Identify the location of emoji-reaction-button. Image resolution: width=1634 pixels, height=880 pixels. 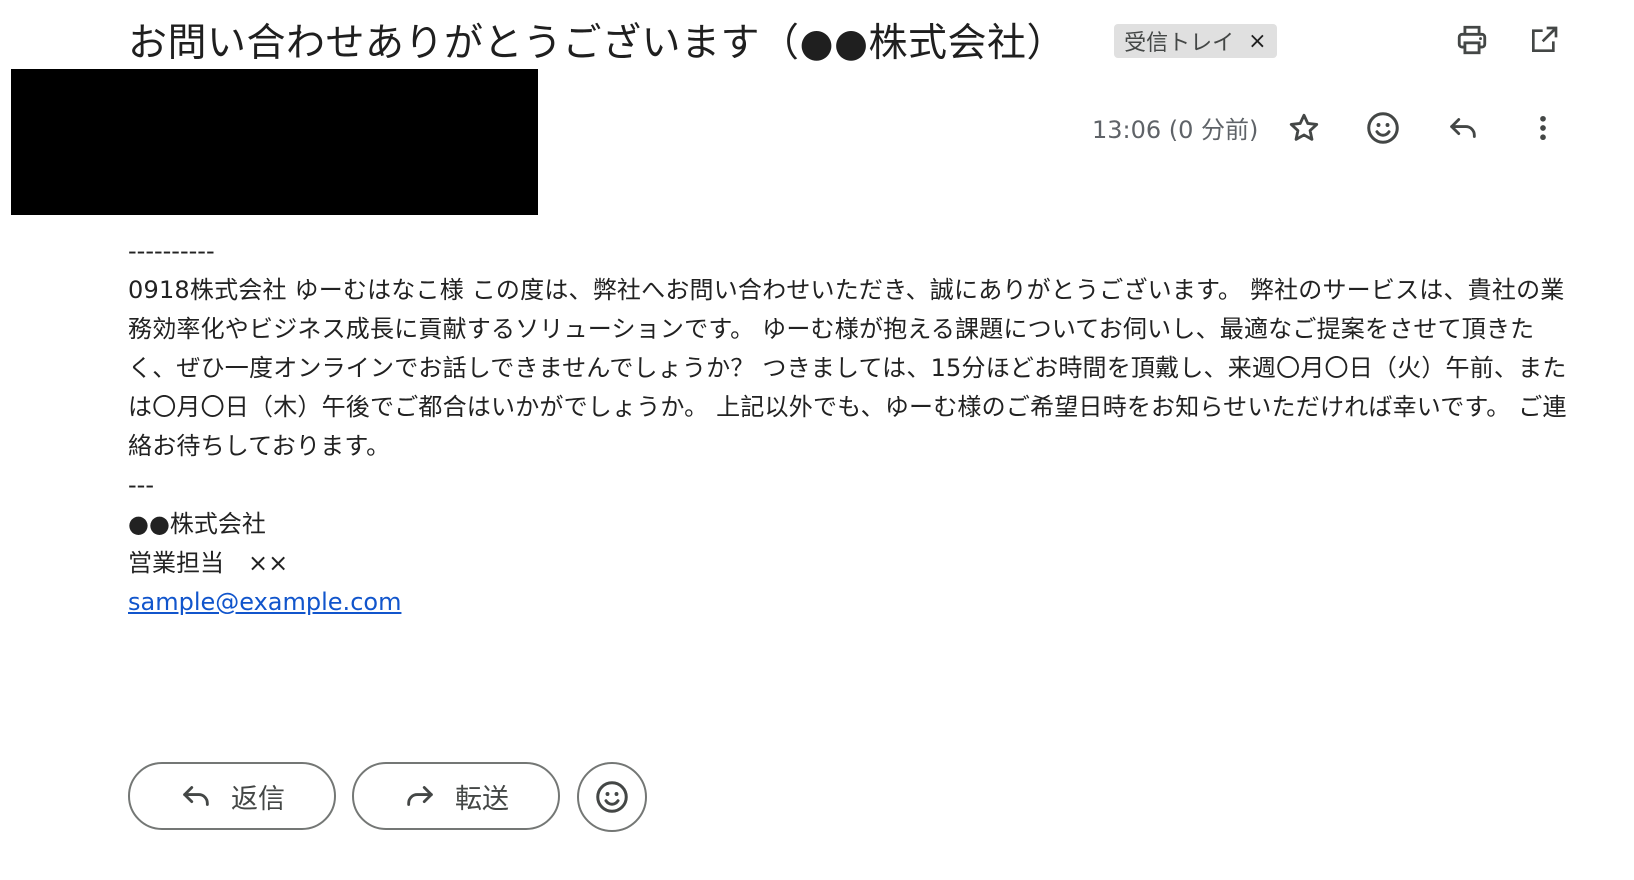
(612, 797).